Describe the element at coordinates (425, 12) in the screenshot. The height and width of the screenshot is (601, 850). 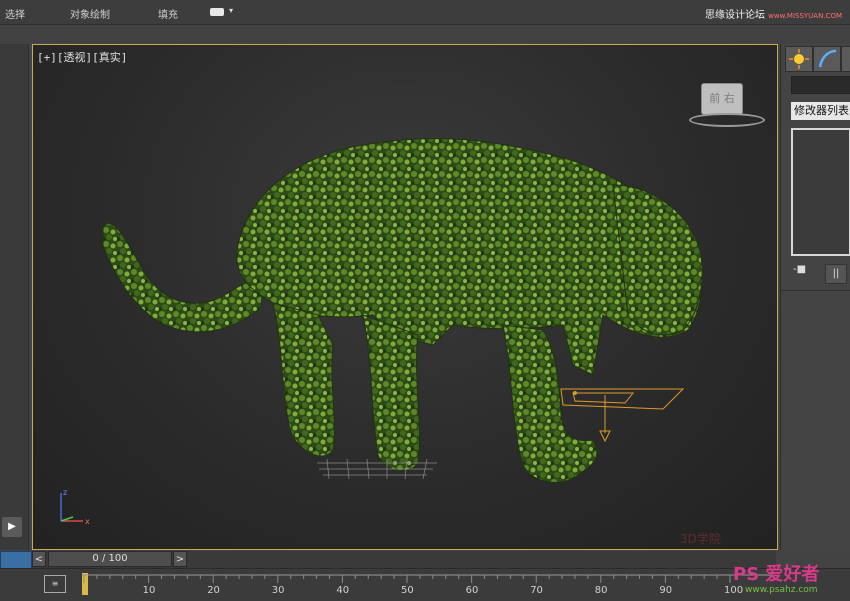
I see `top-menu-bar: 选择 对象绘制 填充 ▾ 思缘设计论坛 www.MISSYUAN.COM` at that location.